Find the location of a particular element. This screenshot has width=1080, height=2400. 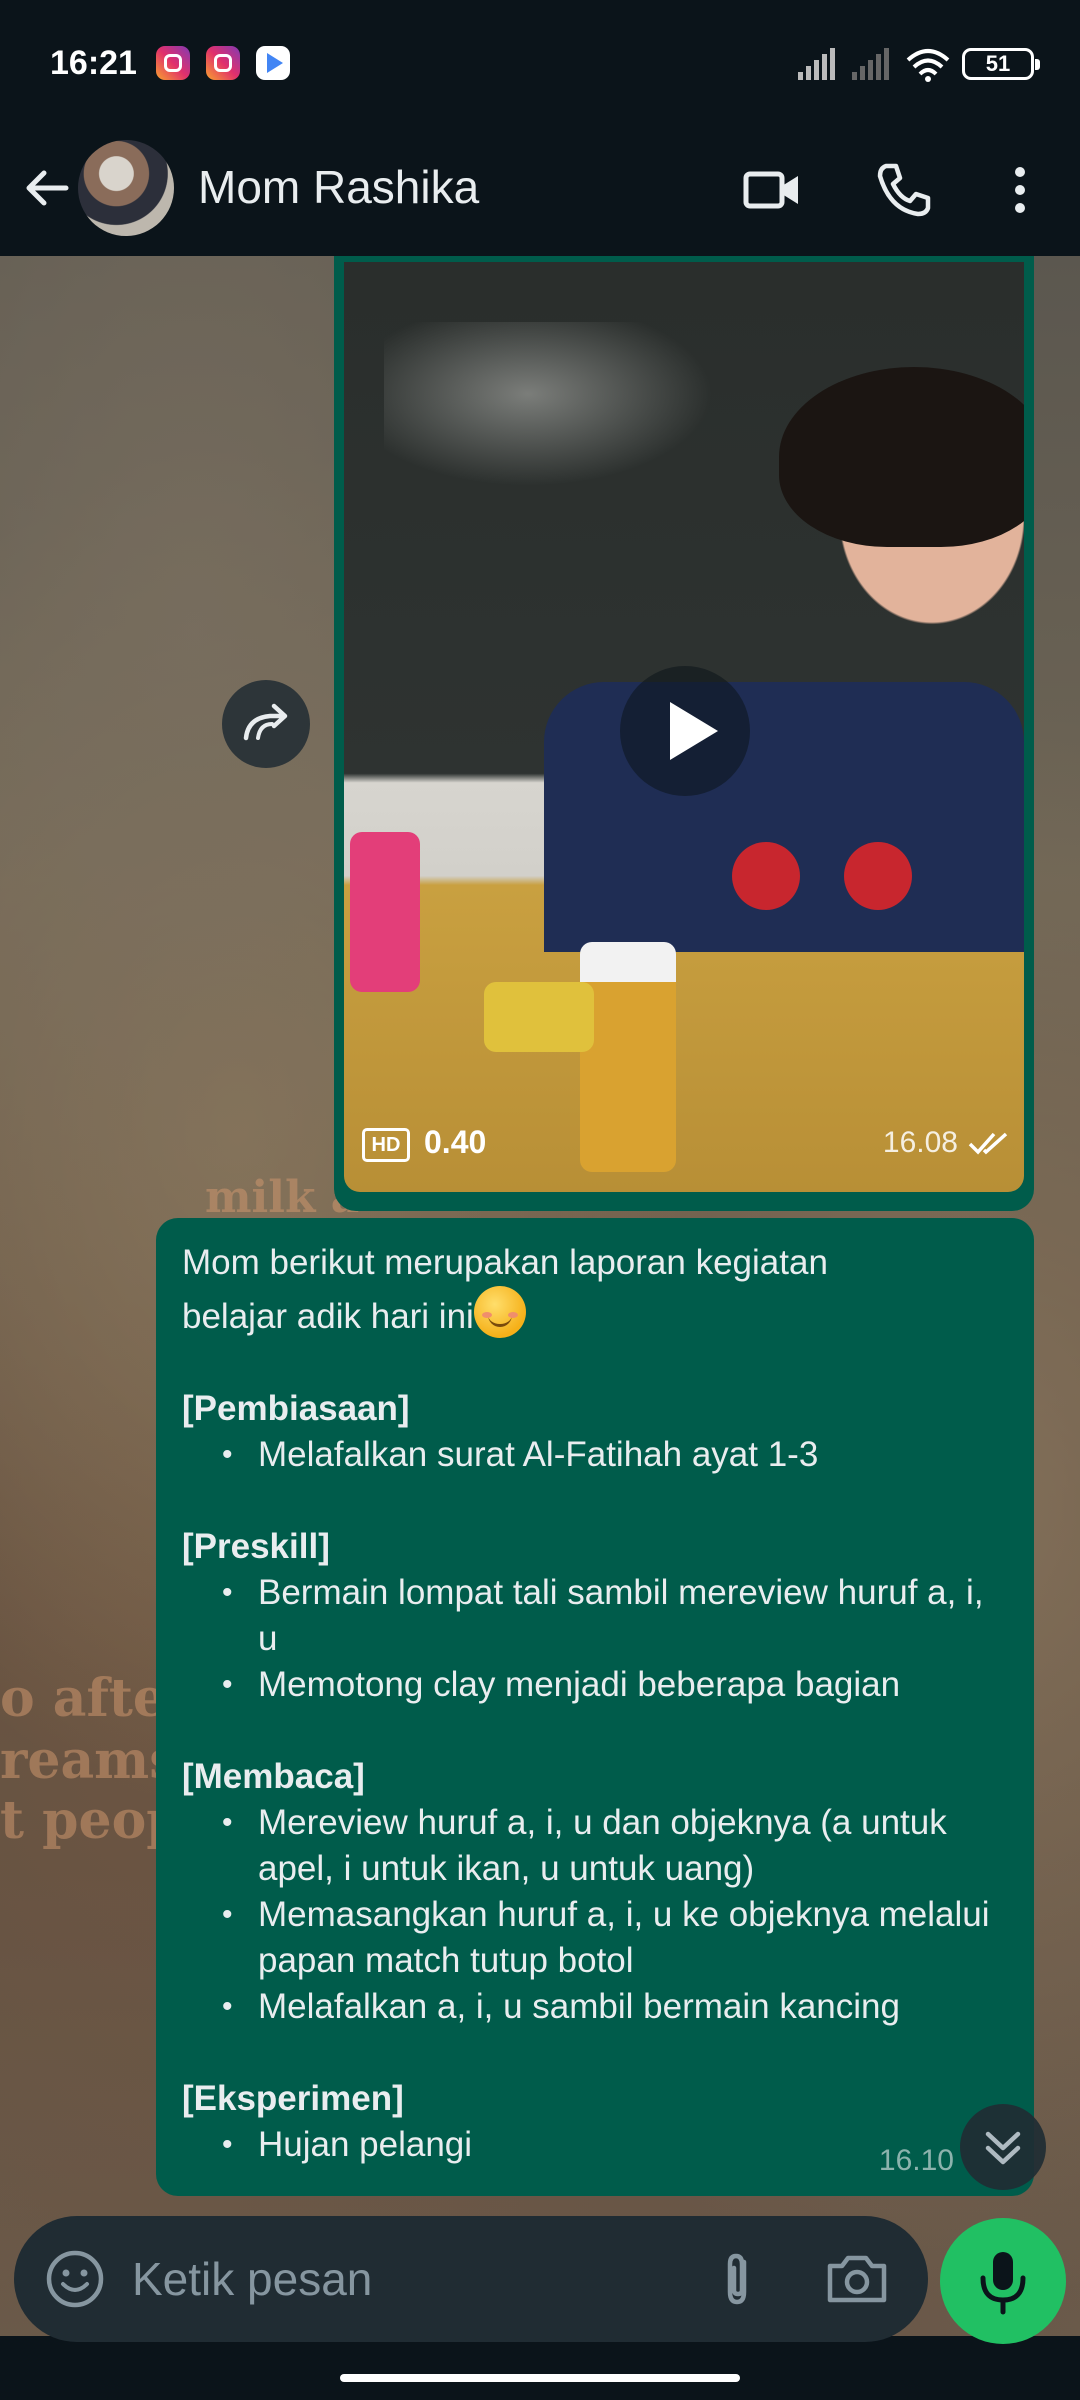

section-title: [Pembiasaan] is located at coordinates (296, 1408).